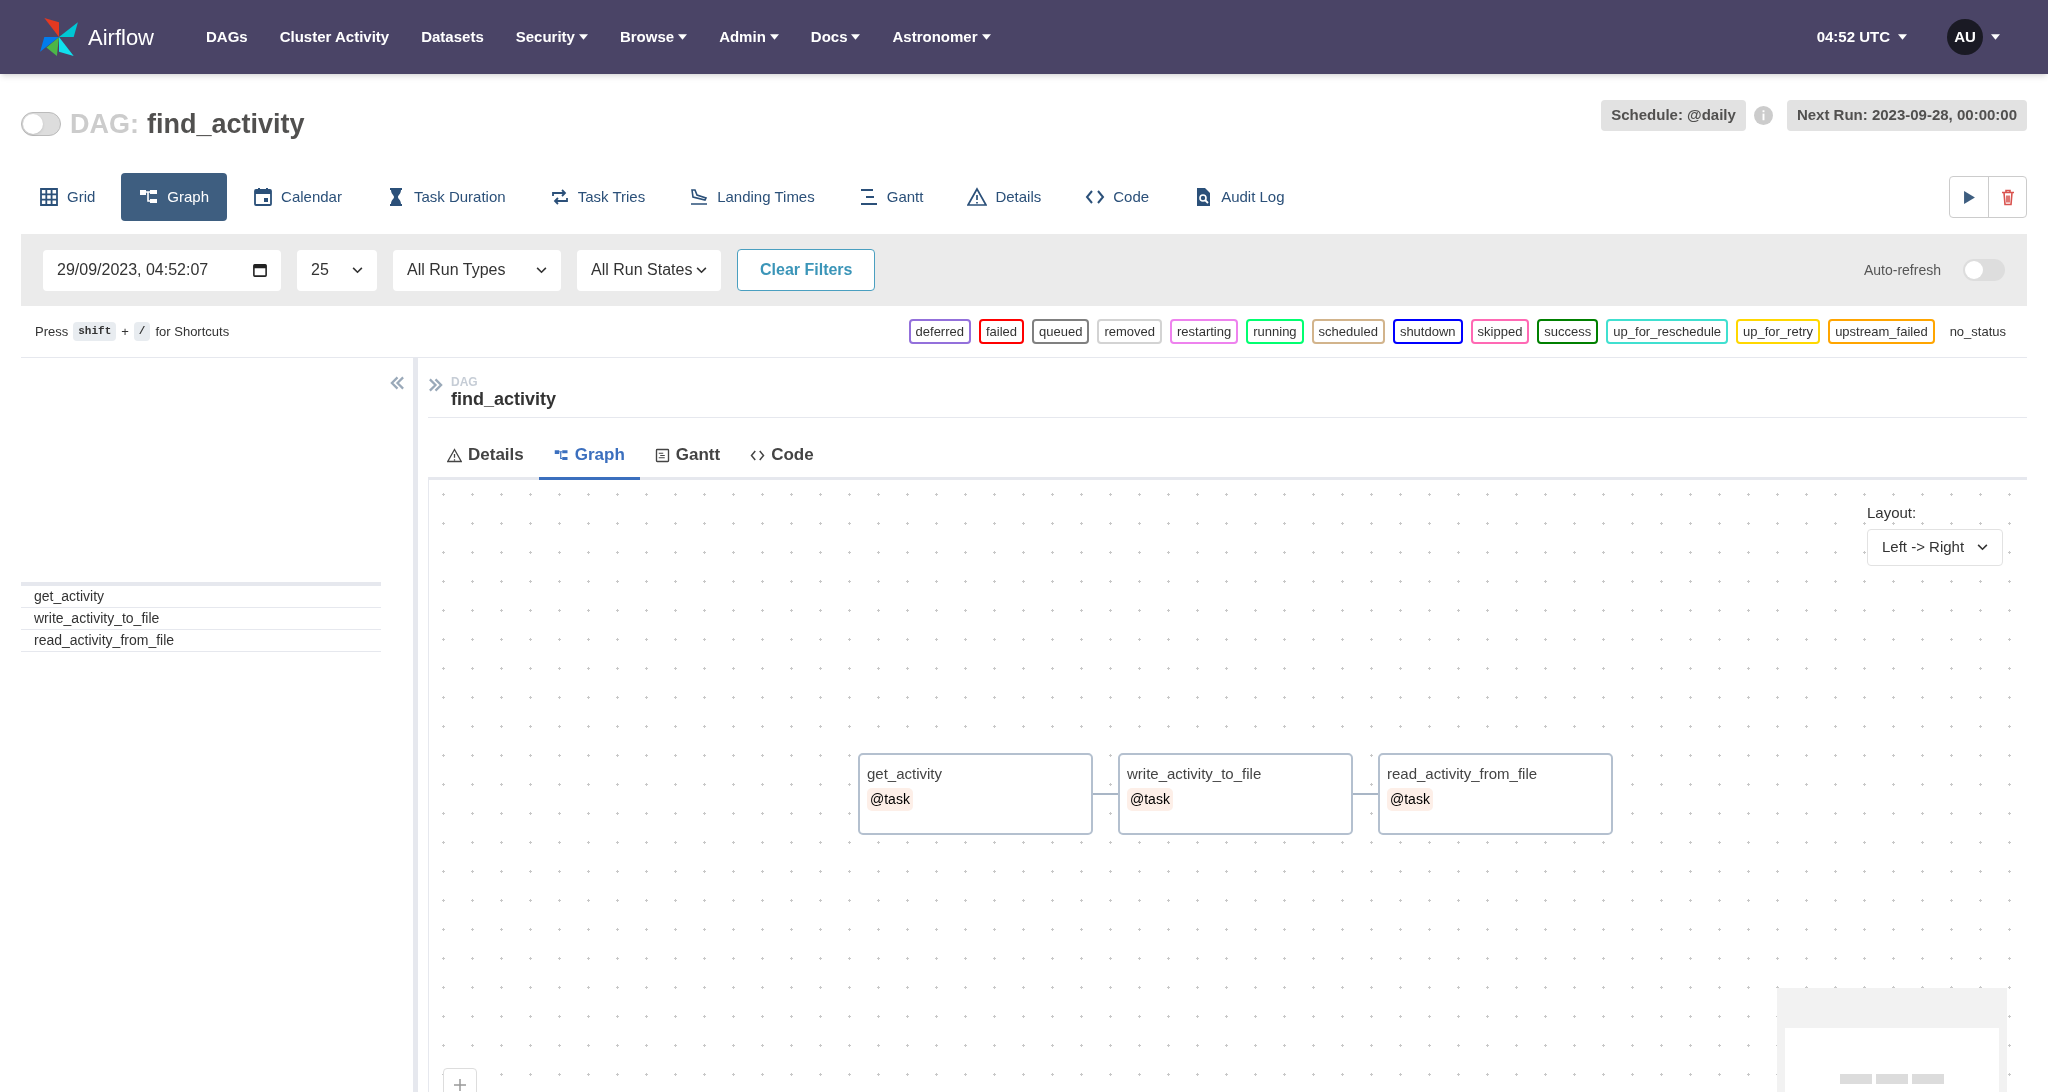 The width and height of the screenshot is (2048, 1092). I want to click on plus-text: +, so click(125, 331).